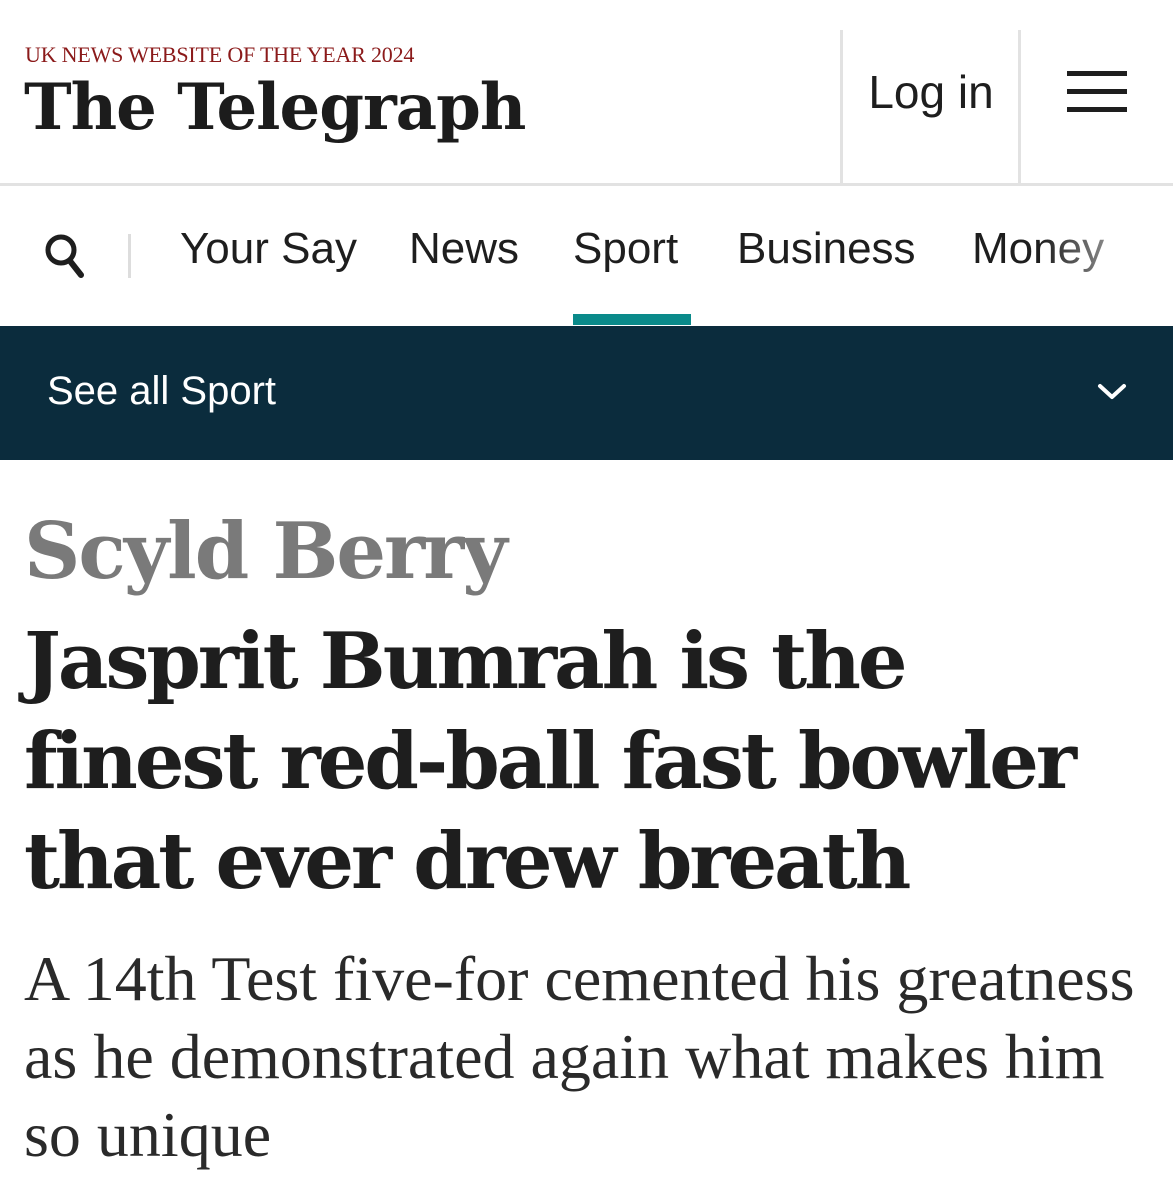  What do you see at coordinates (268, 249) in the screenshot?
I see `nav-item-your-say: Your Say` at bounding box center [268, 249].